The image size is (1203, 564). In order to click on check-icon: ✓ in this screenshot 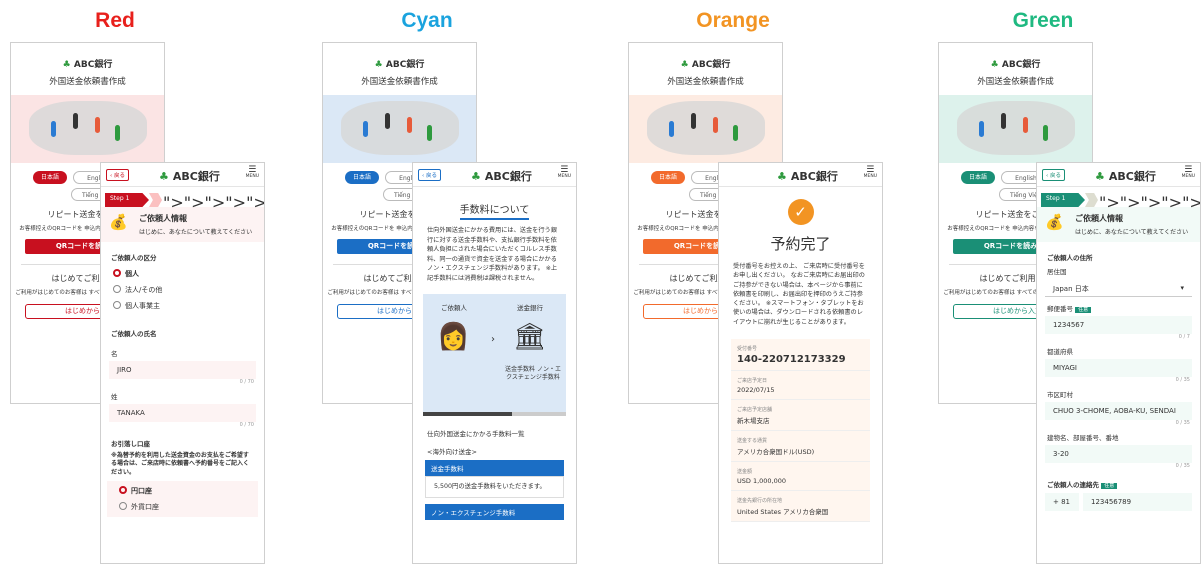, I will do `click(800, 212)`.